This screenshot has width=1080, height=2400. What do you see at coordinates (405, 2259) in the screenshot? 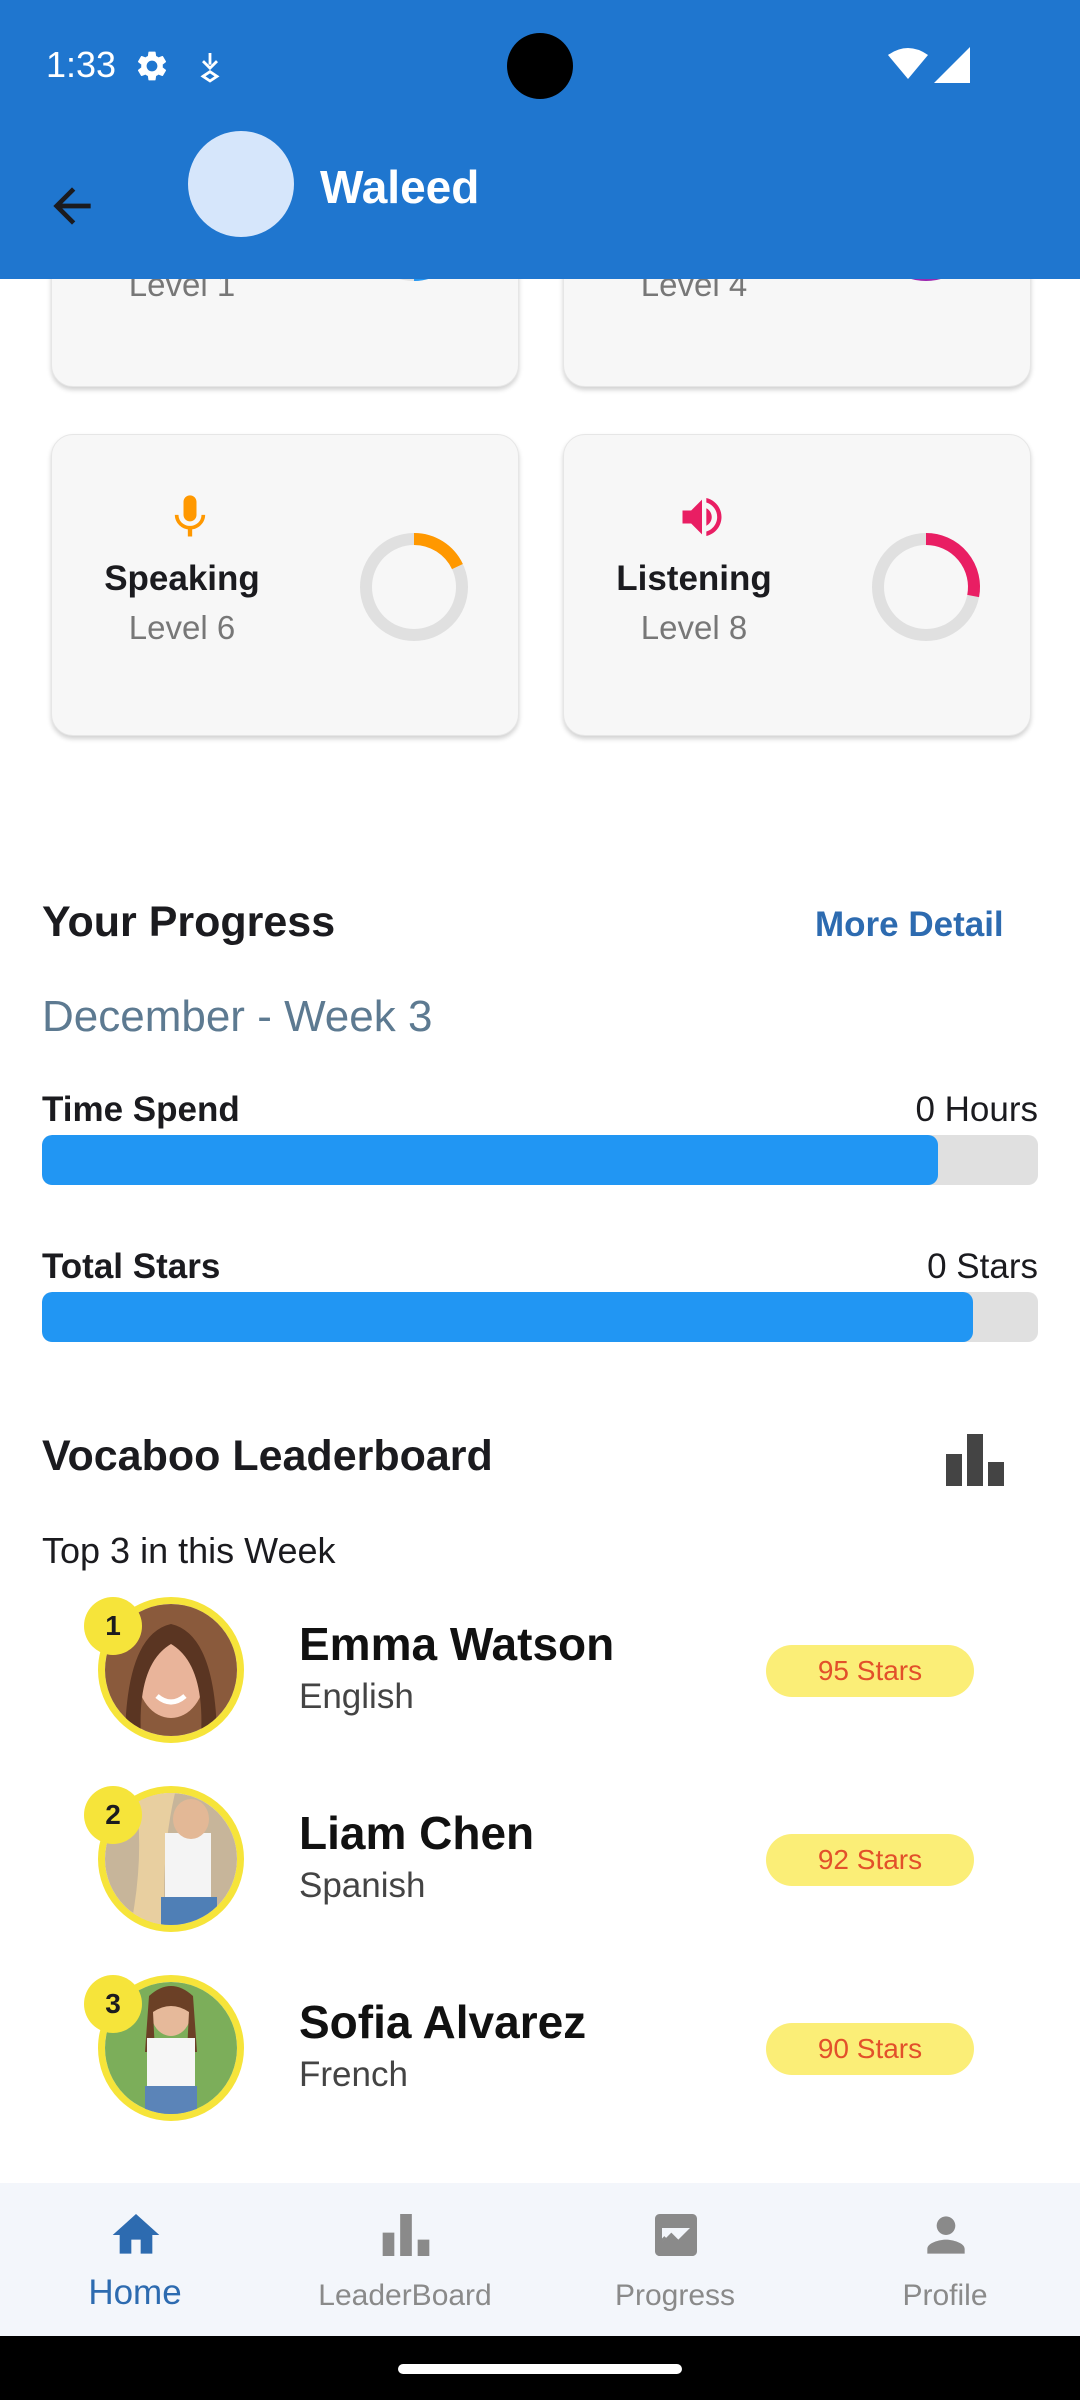
I see `nav-item-leaderboard: LeaderBoard` at bounding box center [405, 2259].